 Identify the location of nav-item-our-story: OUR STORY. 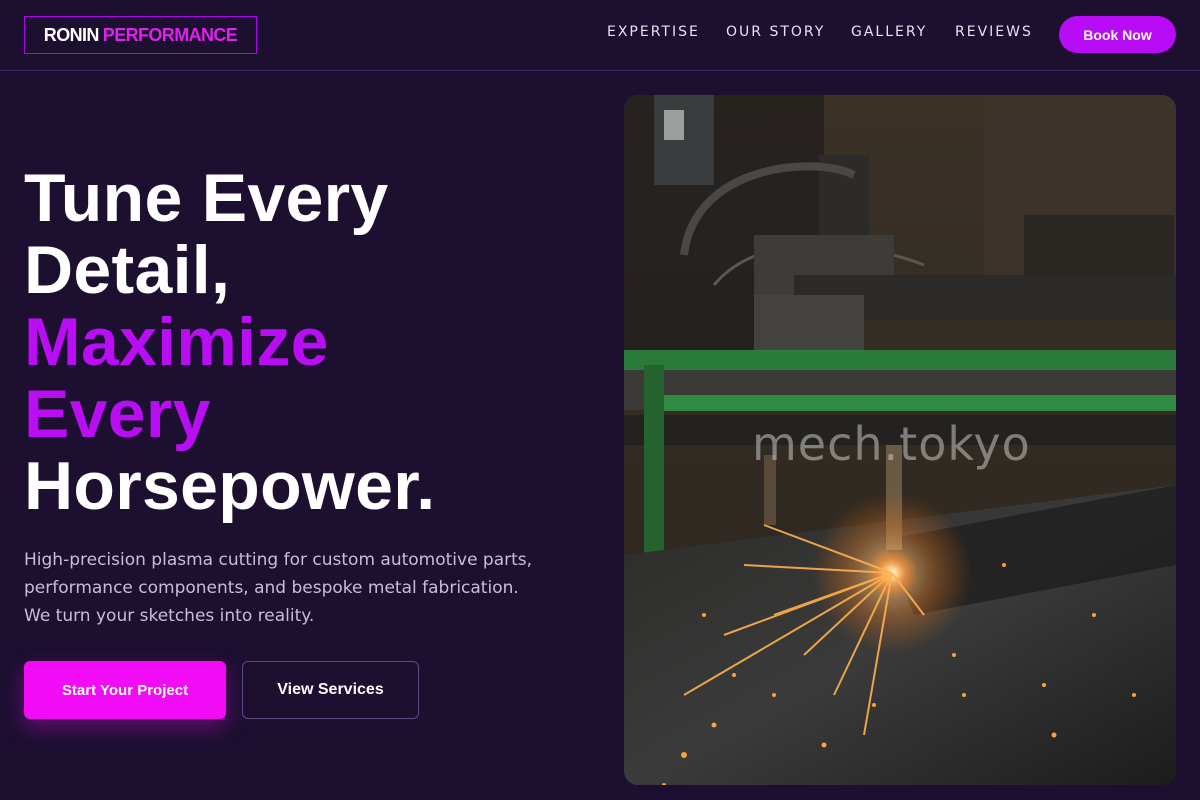
(775, 32).